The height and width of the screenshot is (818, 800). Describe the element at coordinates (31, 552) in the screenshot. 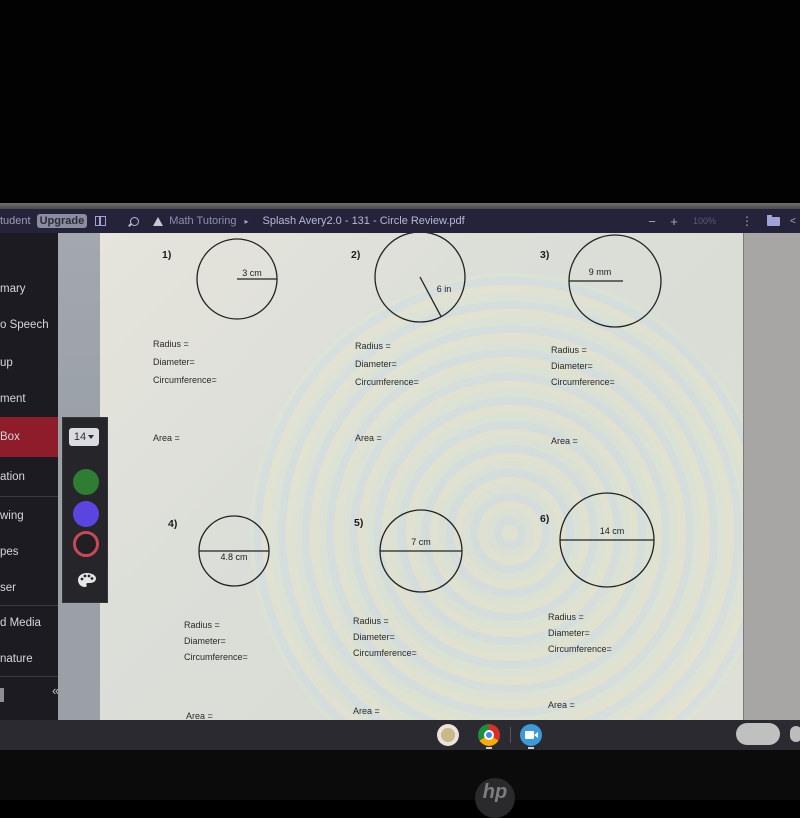

I see `sidebar-item-shapes: pes` at that location.